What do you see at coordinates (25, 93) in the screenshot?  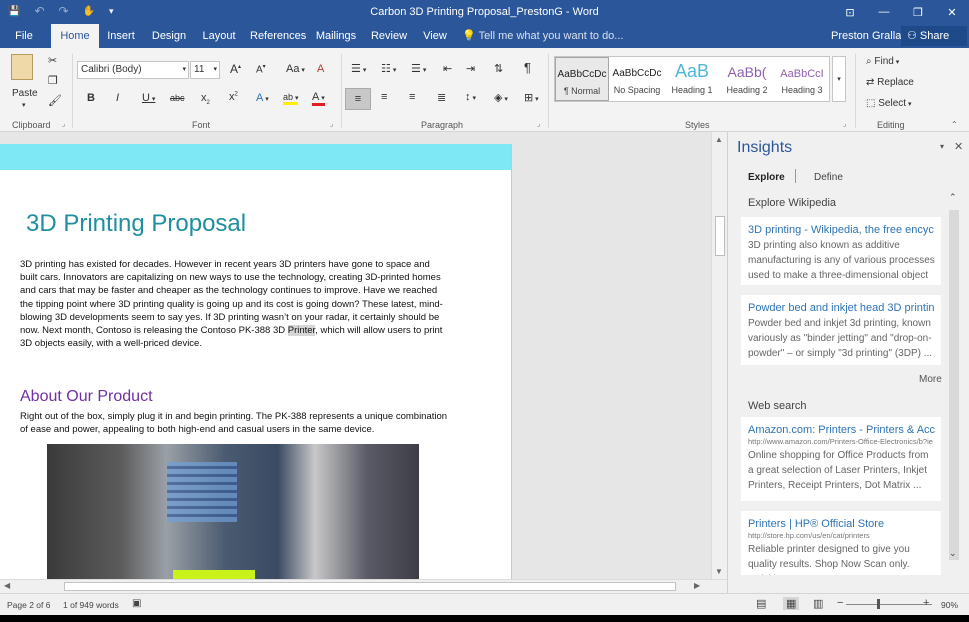 I see `paste-button: Paste` at bounding box center [25, 93].